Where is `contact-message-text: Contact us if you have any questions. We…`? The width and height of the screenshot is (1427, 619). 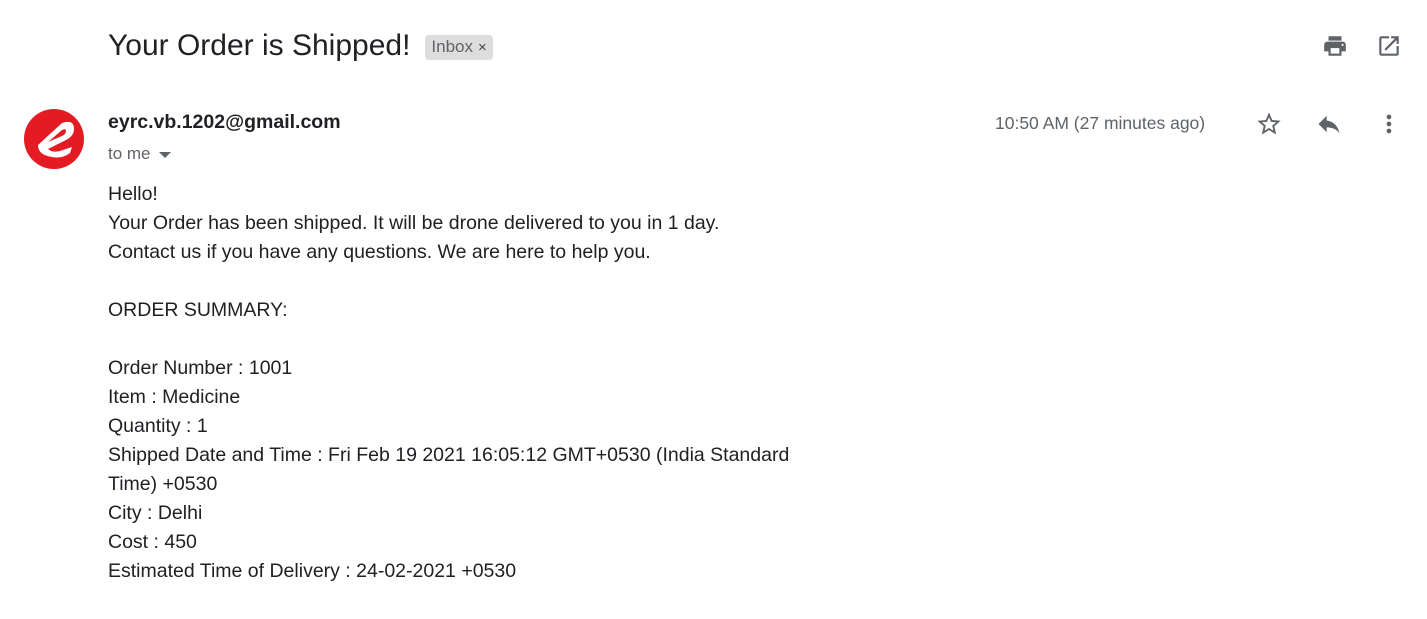 contact-message-text: Contact us if you have any questions. We… is located at coordinates (379, 252).